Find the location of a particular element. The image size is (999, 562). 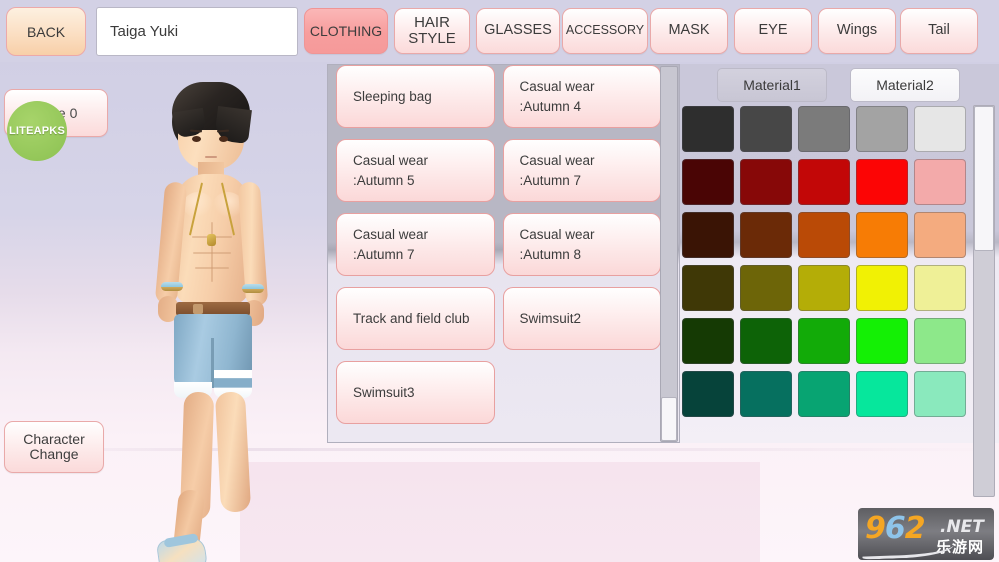

tab-eye: EYE is located at coordinates (773, 31).